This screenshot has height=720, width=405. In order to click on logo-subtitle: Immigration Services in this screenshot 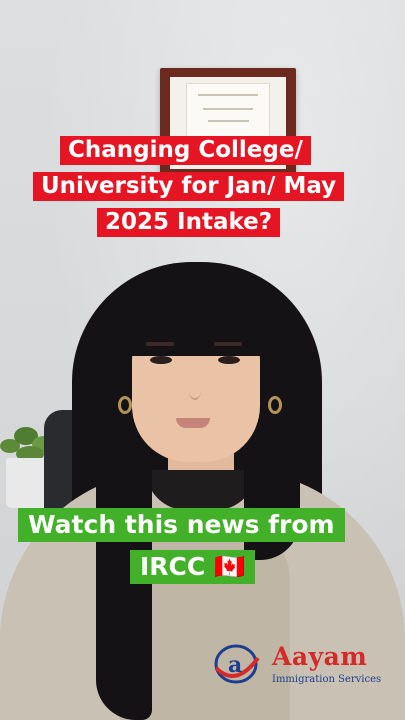, I will do `click(327, 679)`.